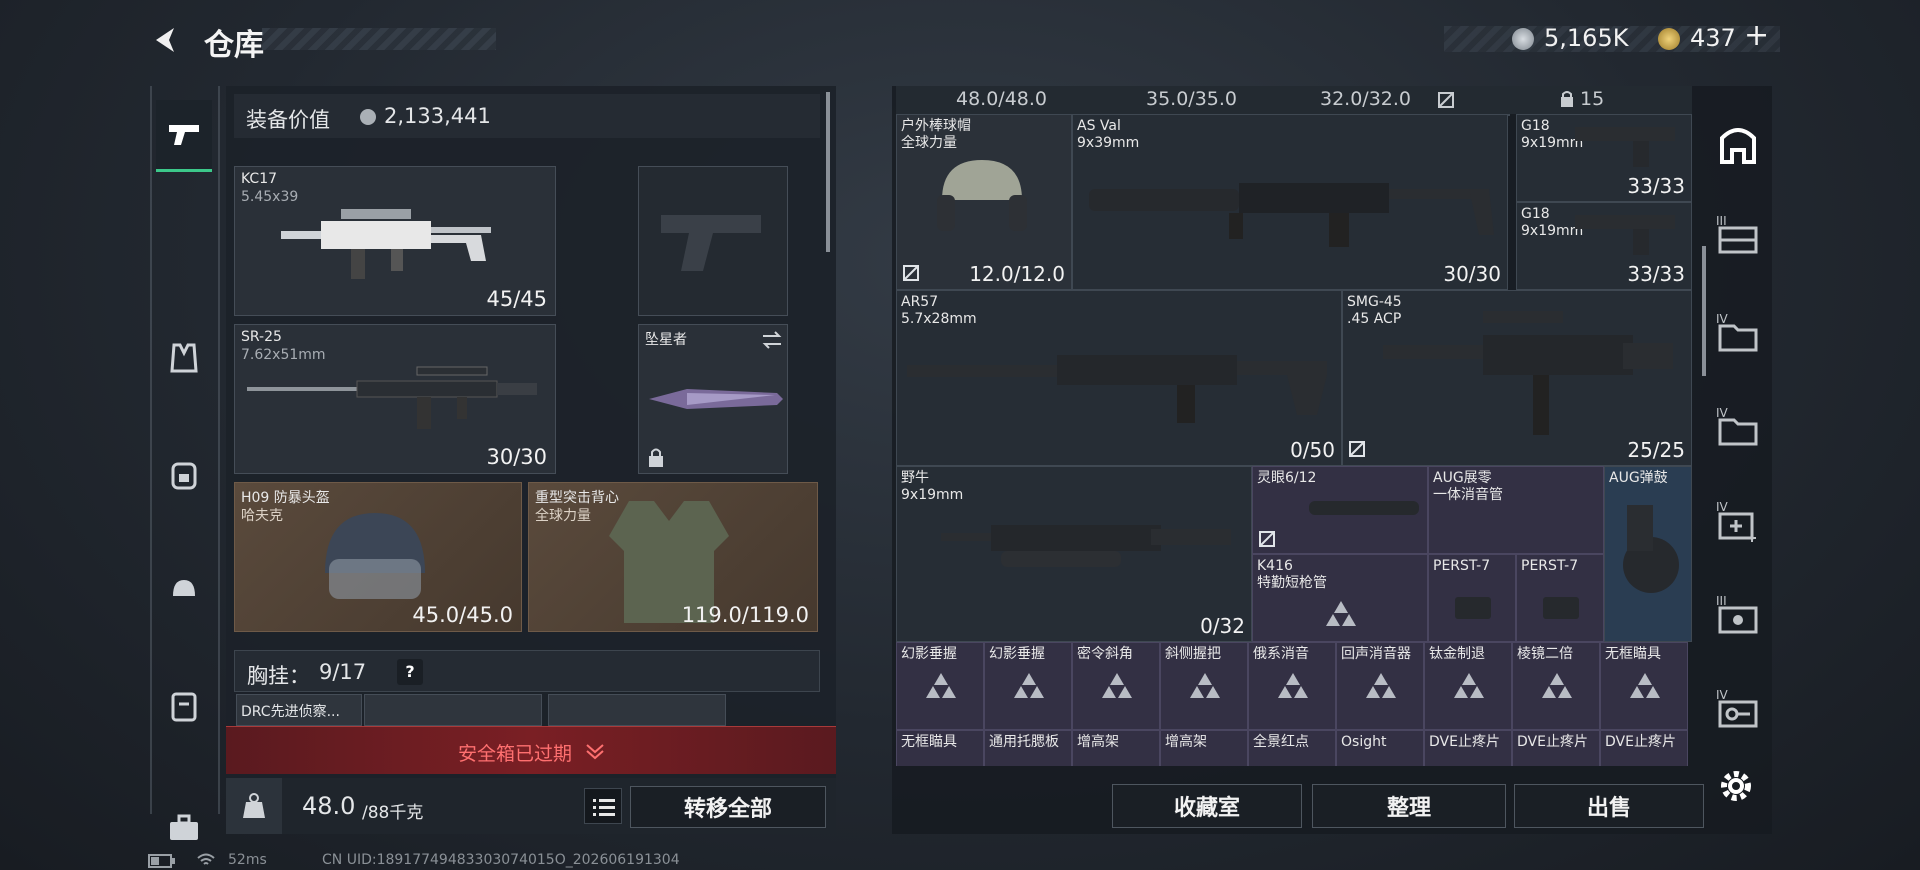  Describe the element at coordinates (1409, 806) in the screenshot. I see `sort-button: 整理` at that location.